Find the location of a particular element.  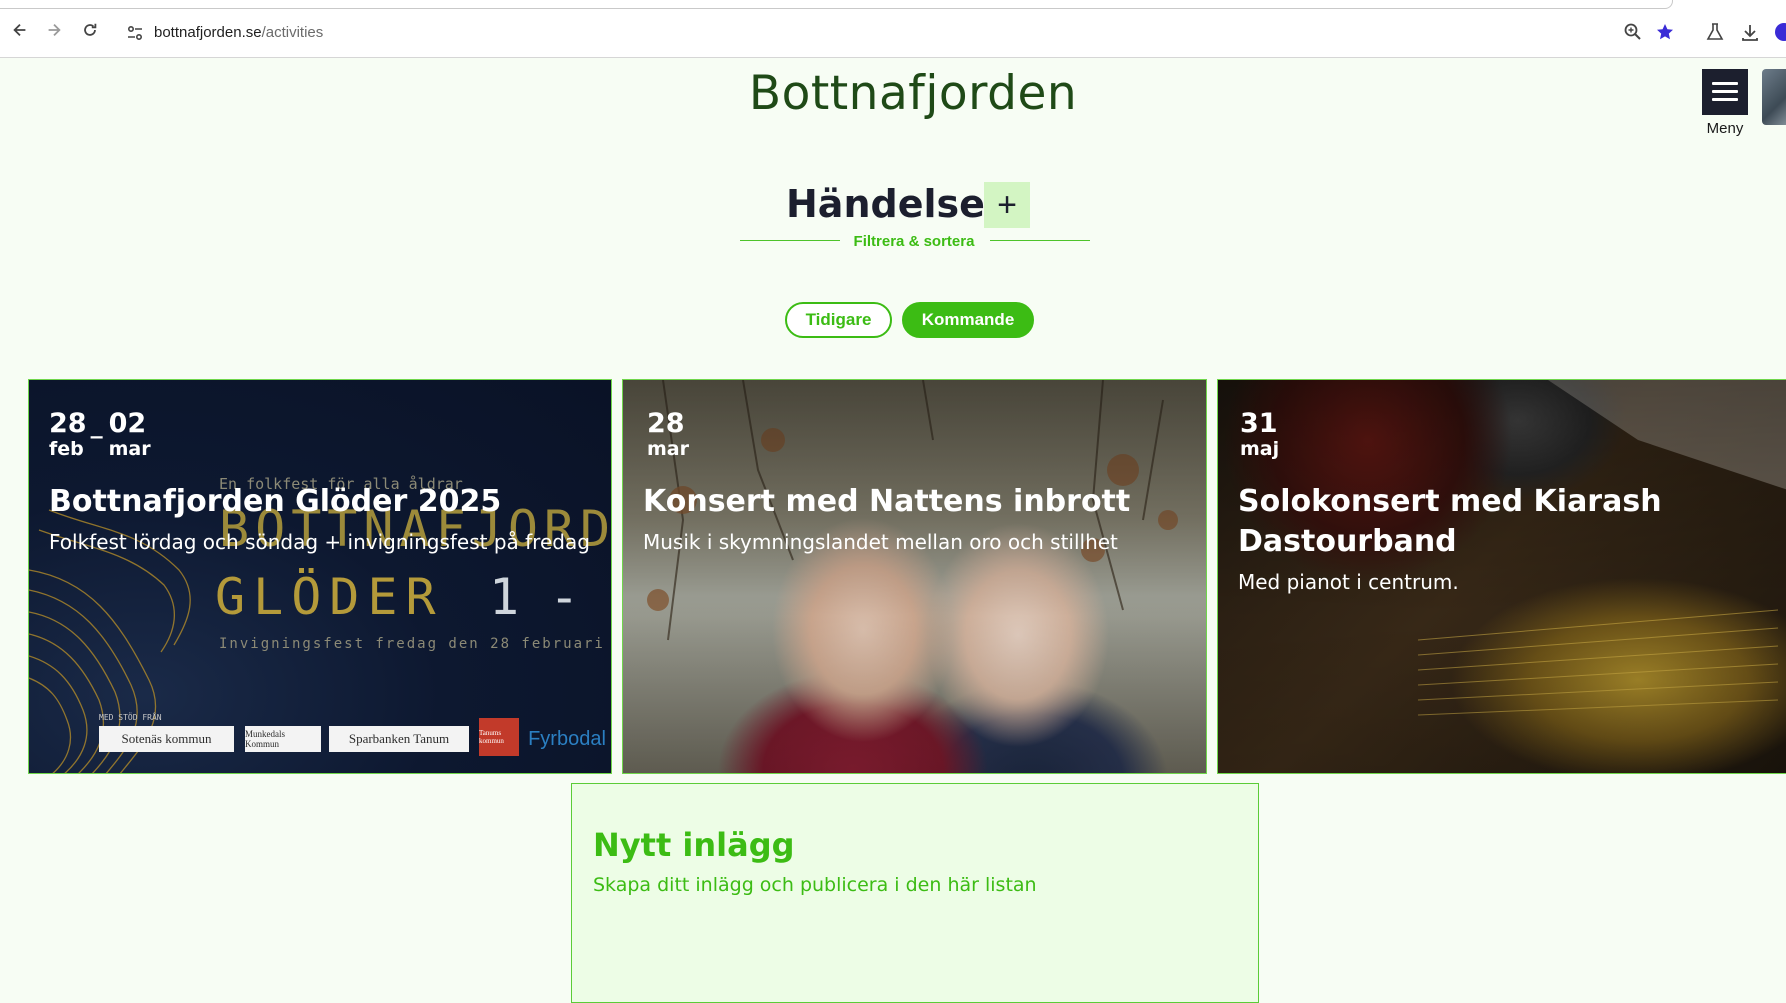

url-text: bottnafjorden.se/activities is located at coordinates (238, 32).